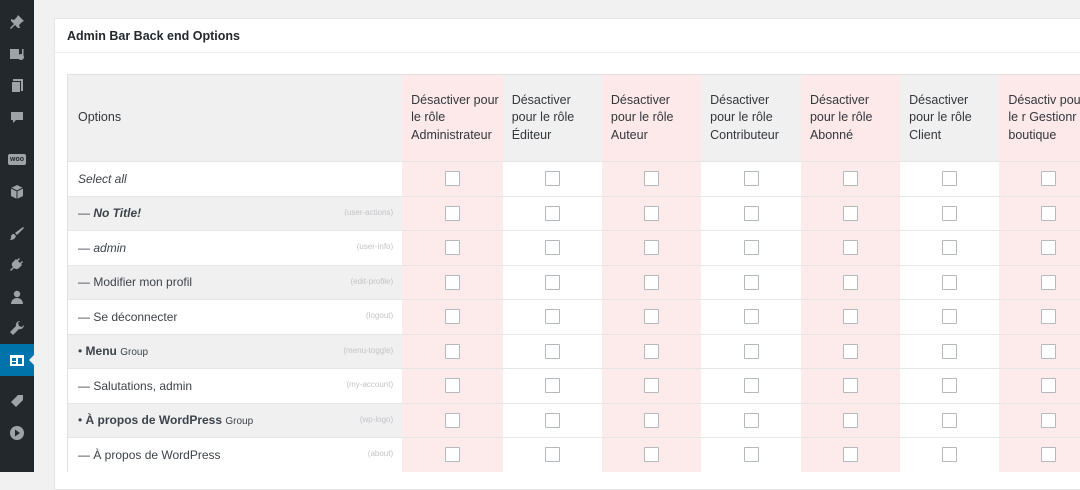 This screenshot has width=1080, height=490. What do you see at coordinates (17, 328) in the screenshot?
I see `tools-icon` at bounding box center [17, 328].